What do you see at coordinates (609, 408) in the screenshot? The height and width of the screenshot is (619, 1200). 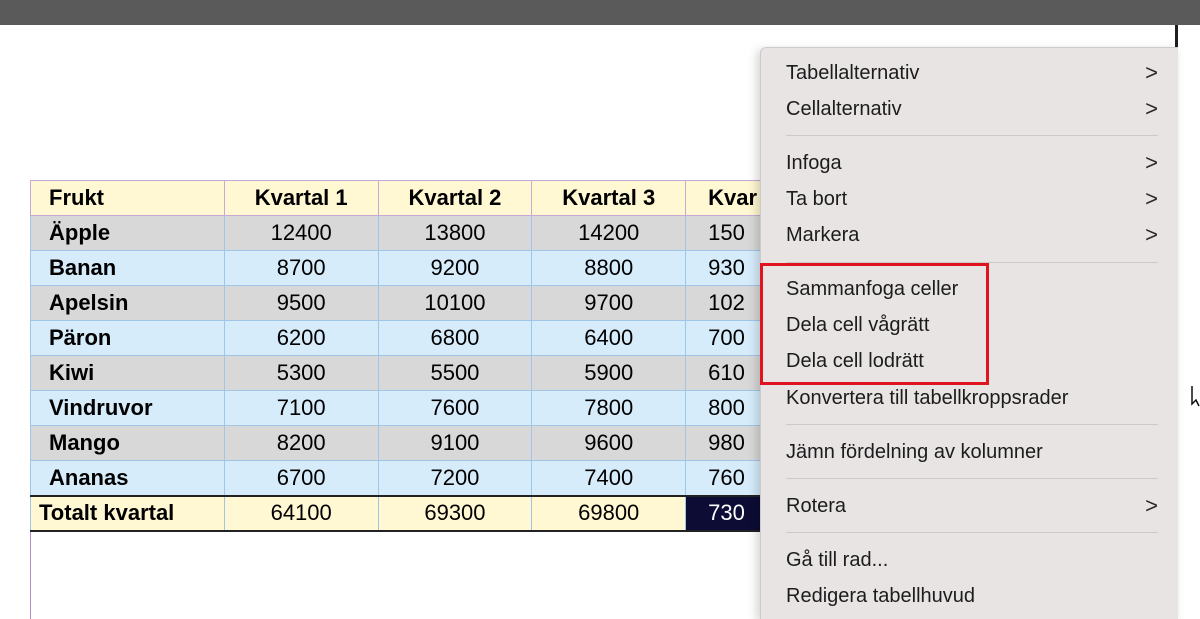 I see `table-cell: 7800` at bounding box center [609, 408].